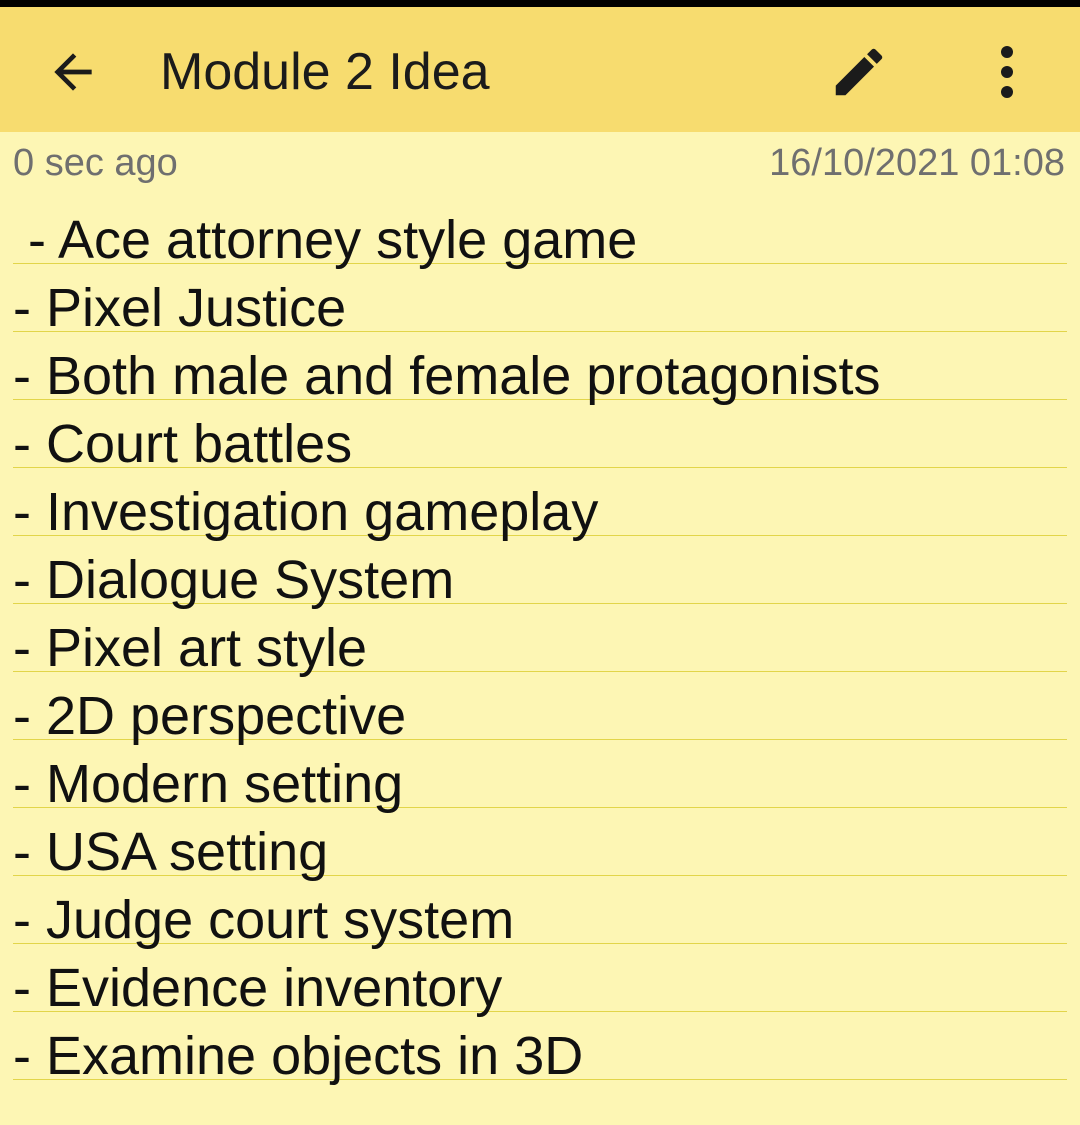 Image resolution: width=1080 pixels, height=1125 pixels. I want to click on note-line: - Pixel art style, so click(540, 641).